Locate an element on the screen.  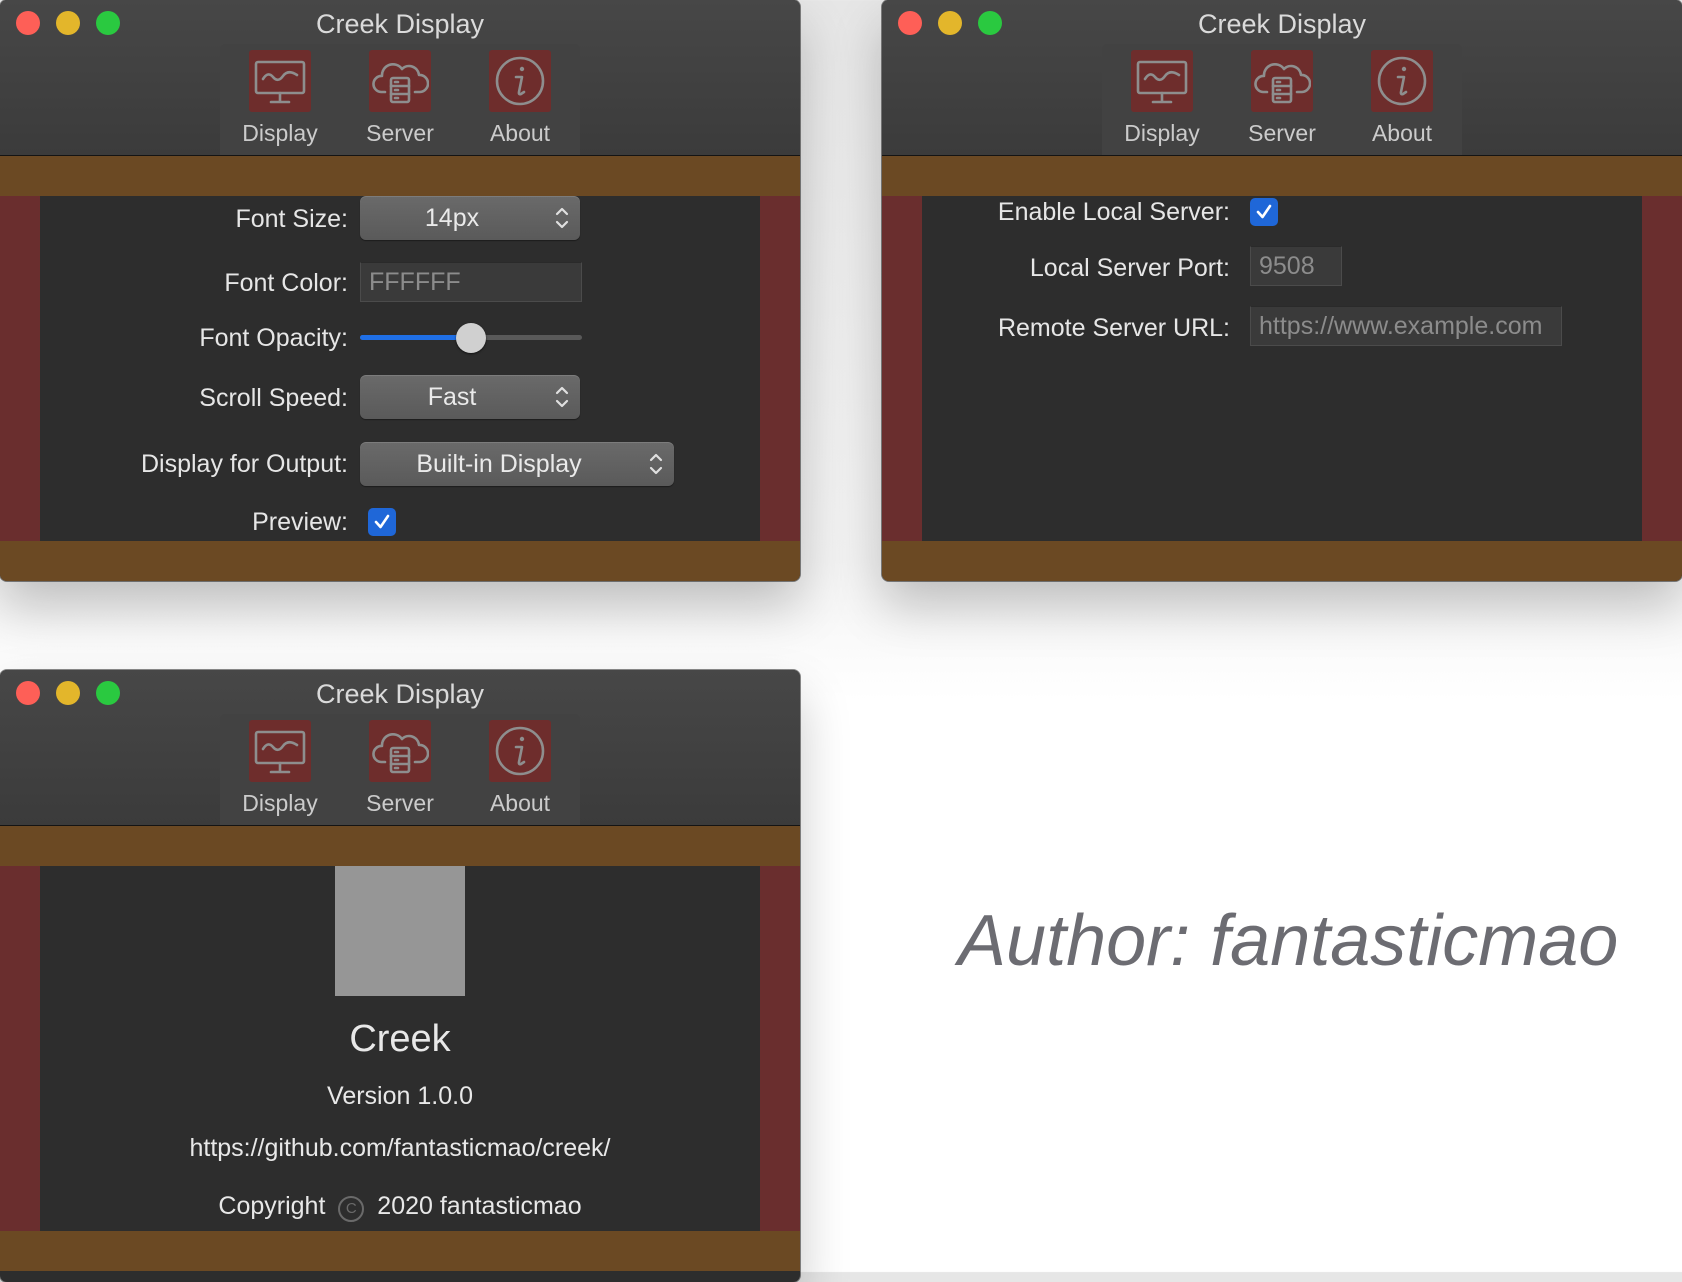
scroll-speed-popup: Fast is located at coordinates (470, 397).